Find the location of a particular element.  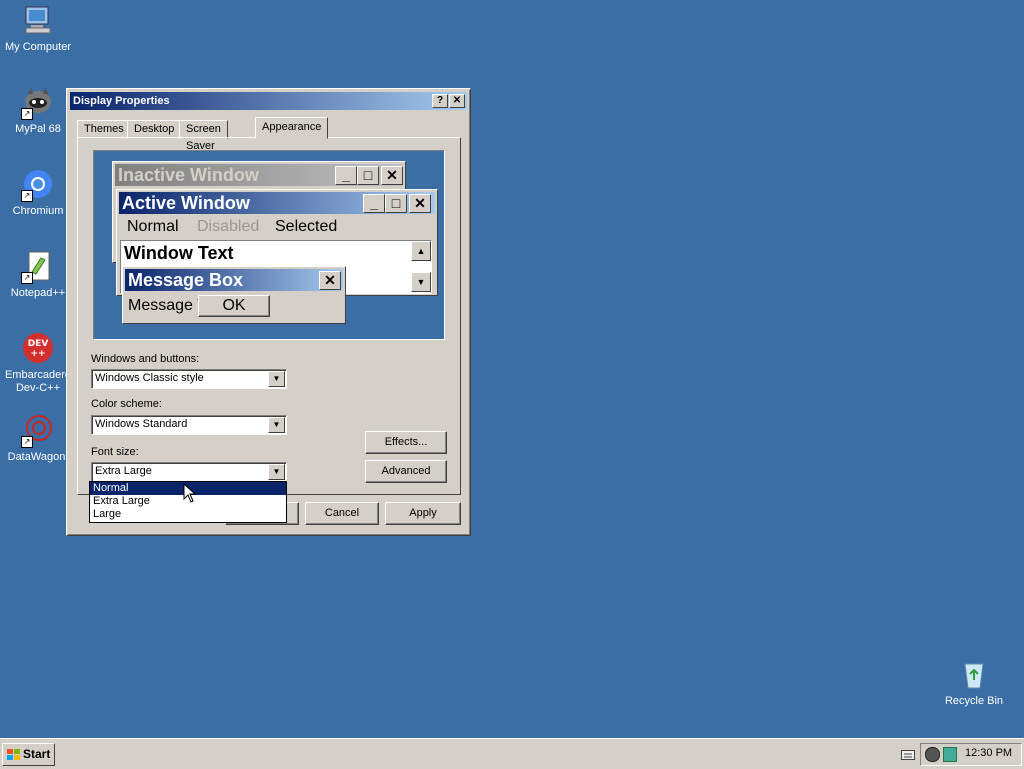

clock: 12:30 PM is located at coordinates (988, 753).